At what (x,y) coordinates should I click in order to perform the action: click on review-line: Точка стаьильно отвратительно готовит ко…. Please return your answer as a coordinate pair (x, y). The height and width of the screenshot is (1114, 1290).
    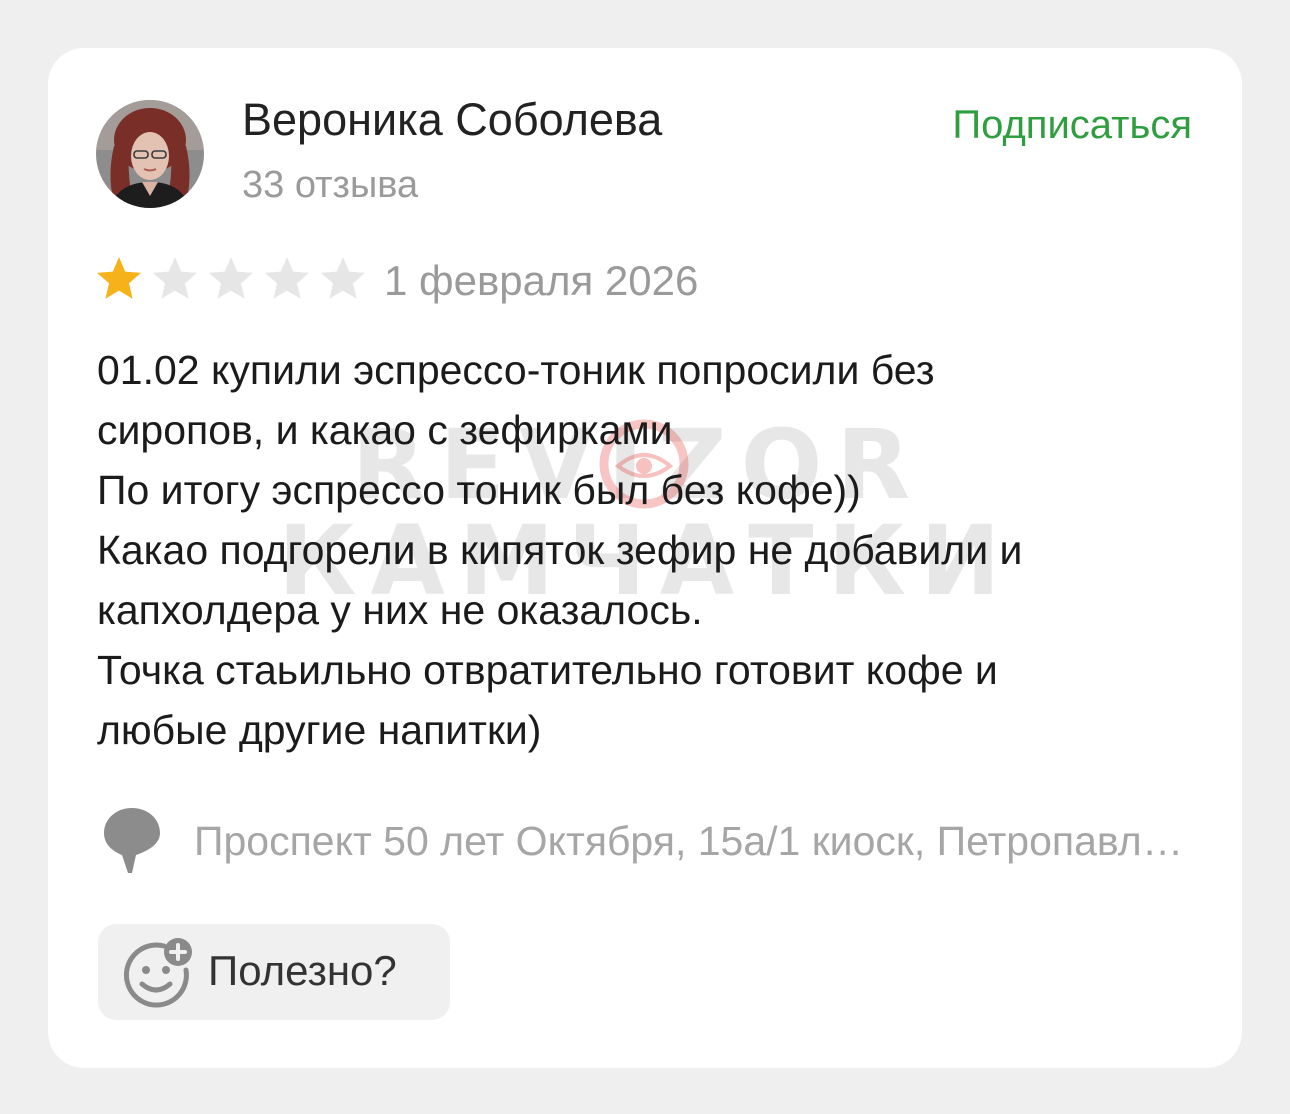
    Looking at the image, I should click on (547, 670).